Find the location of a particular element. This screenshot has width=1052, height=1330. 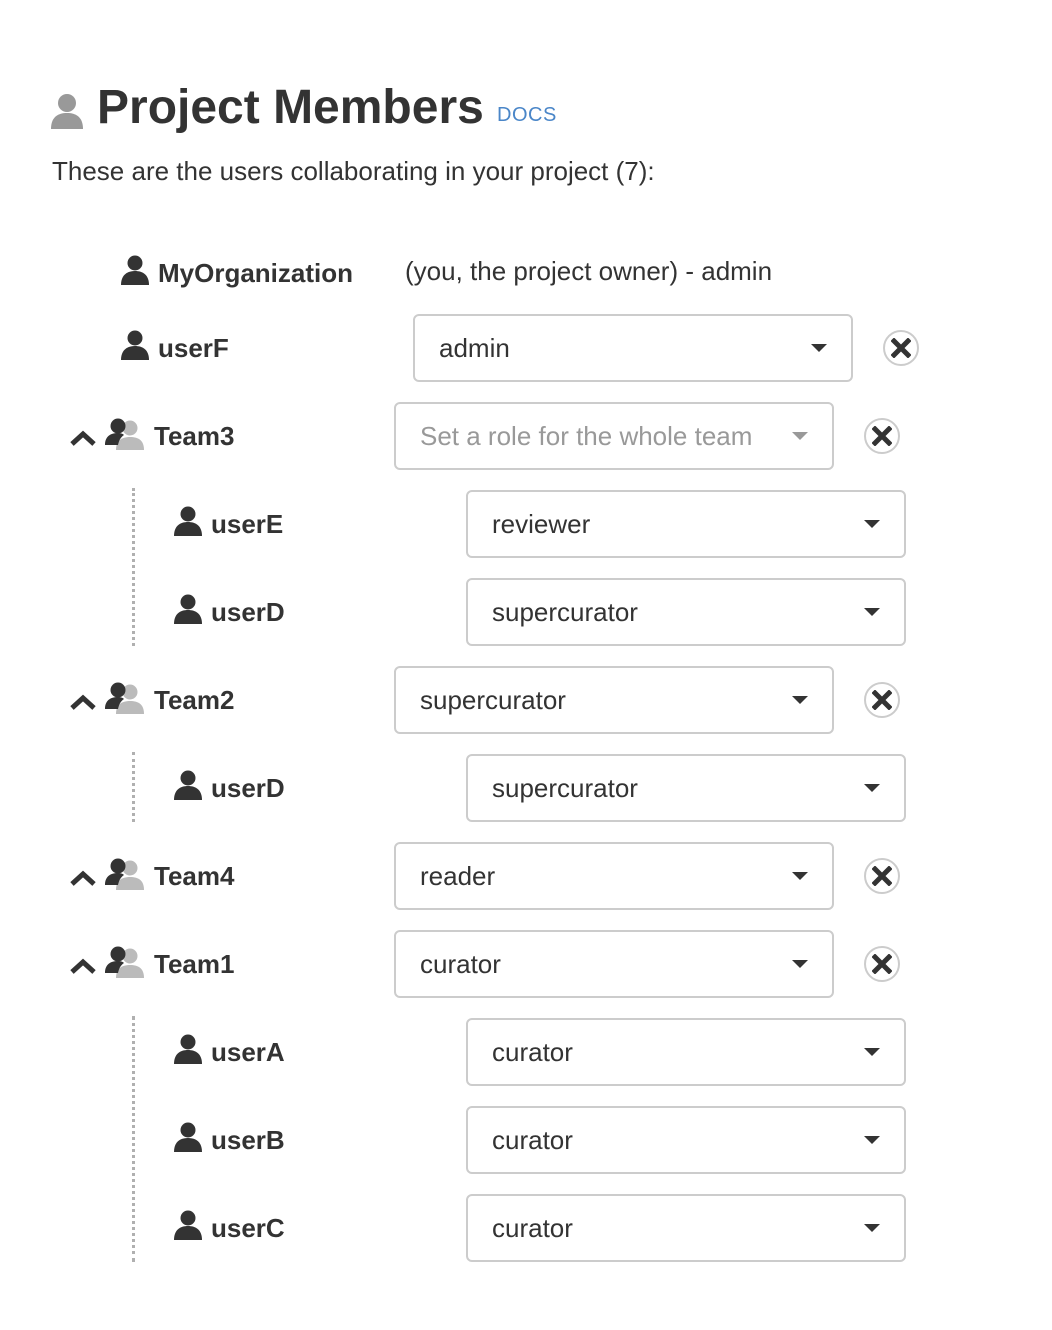

team-name: Team3 is located at coordinates (194, 435).